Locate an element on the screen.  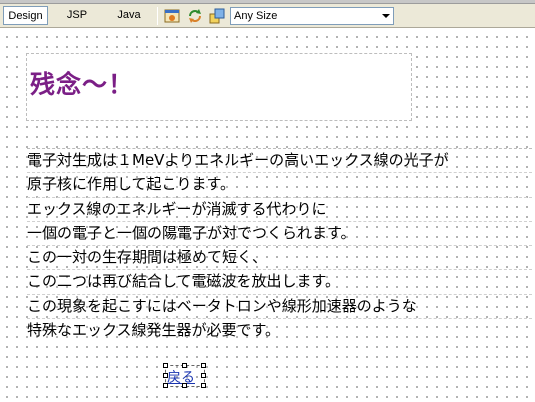
tab-design: Design is located at coordinates (25, 15).